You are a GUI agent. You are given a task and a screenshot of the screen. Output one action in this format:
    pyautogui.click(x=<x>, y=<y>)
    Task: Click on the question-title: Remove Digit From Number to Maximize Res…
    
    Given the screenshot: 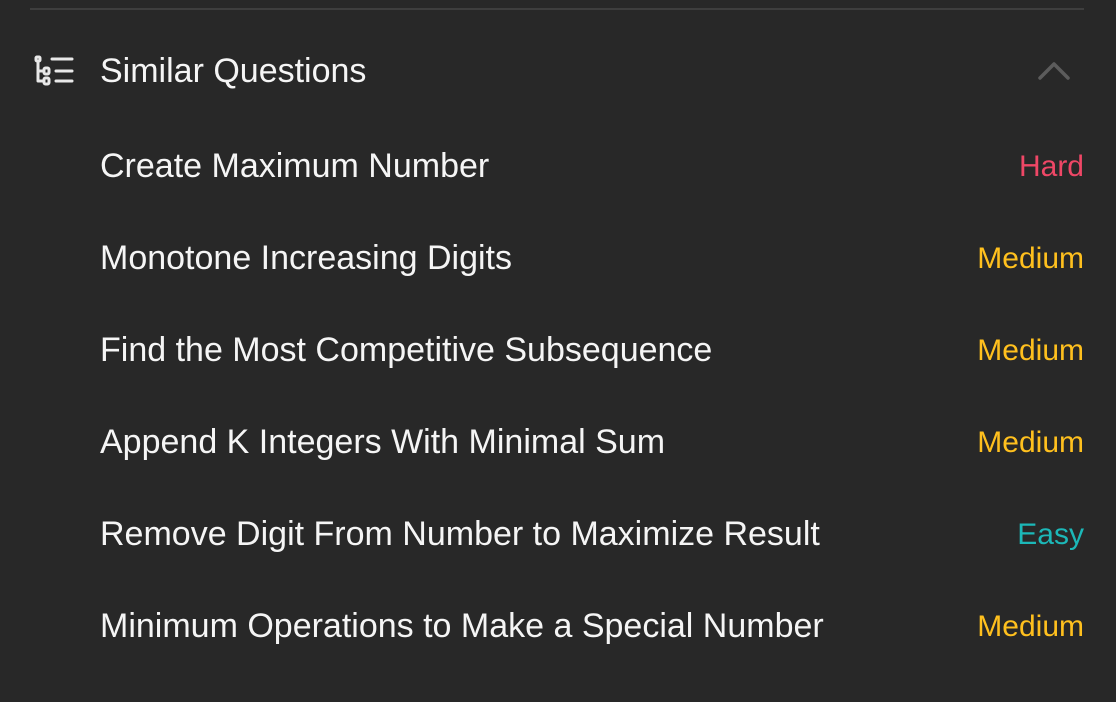 What is the action you would take?
    pyautogui.click(x=460, y=534)
    